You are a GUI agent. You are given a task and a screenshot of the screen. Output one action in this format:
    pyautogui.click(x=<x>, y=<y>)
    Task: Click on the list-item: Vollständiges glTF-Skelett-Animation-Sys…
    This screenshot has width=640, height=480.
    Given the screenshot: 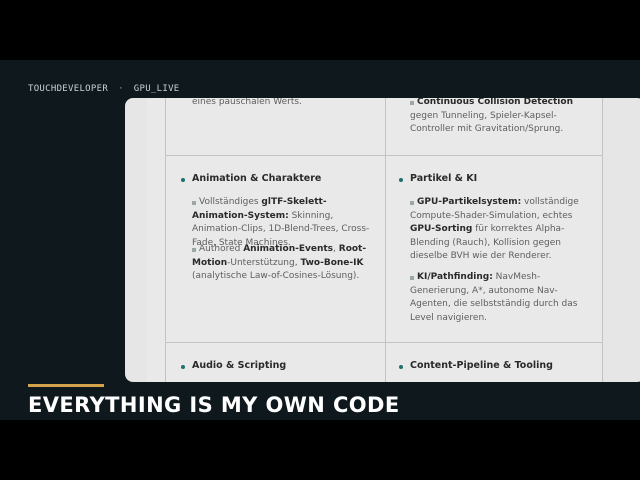 What is the action you would take?
    pyautogui.click(x=283, y=223)
    